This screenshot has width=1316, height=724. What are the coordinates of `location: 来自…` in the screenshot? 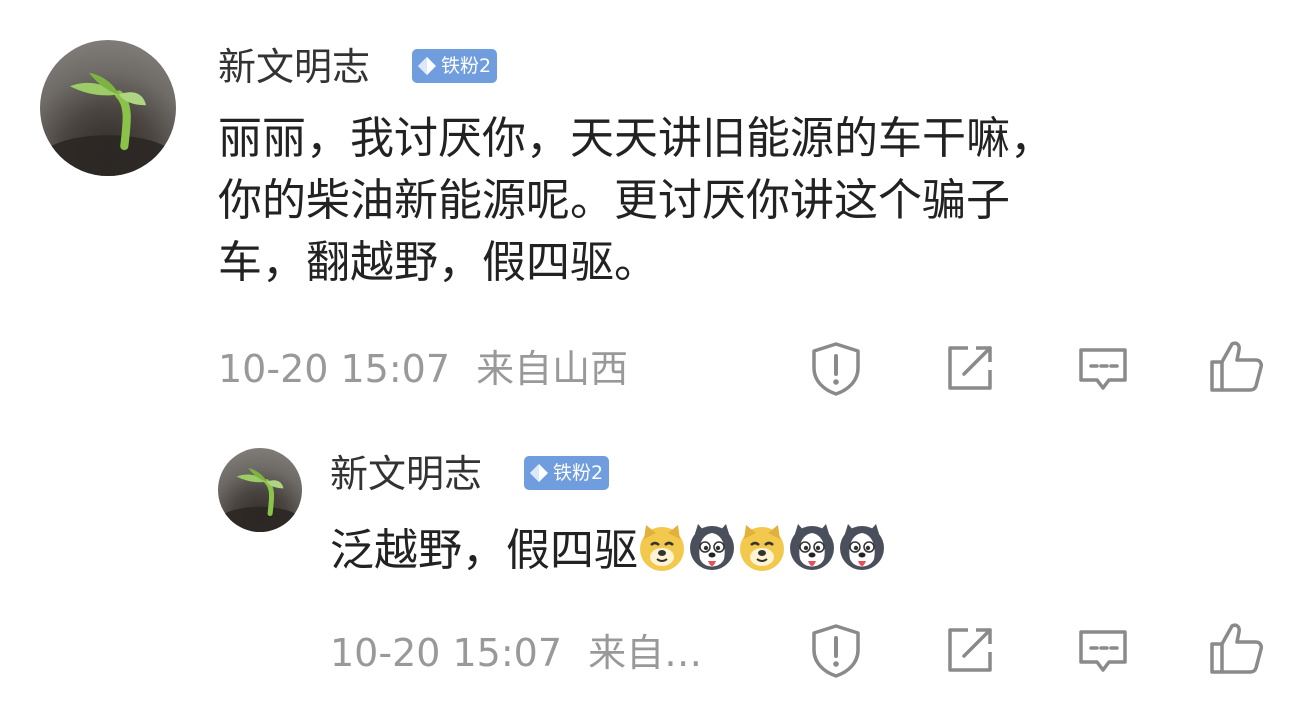 It's located at (645, 653).